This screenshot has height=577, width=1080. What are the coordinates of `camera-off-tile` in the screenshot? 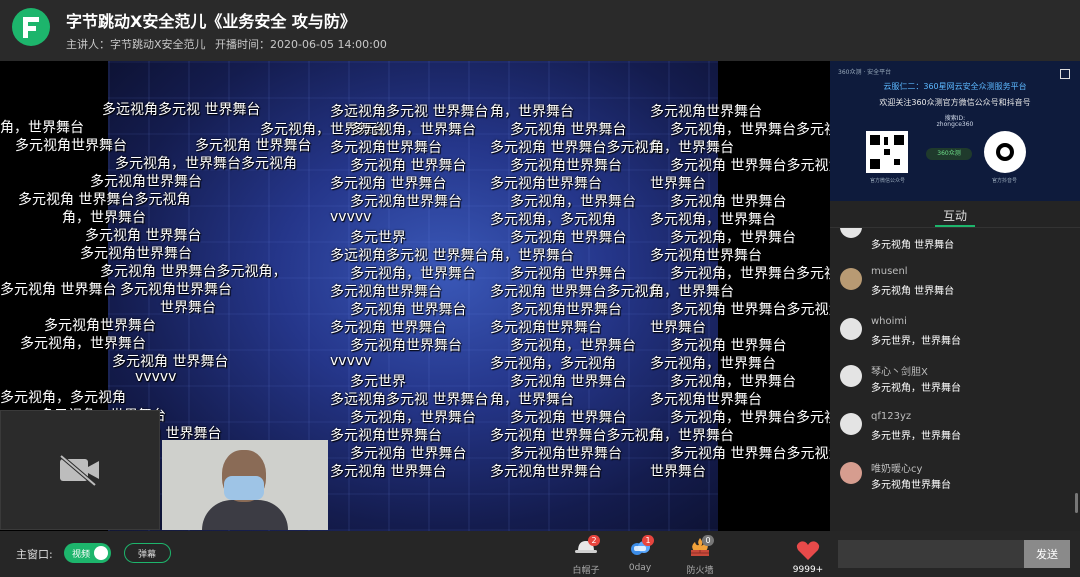 It's located at (80, 470).